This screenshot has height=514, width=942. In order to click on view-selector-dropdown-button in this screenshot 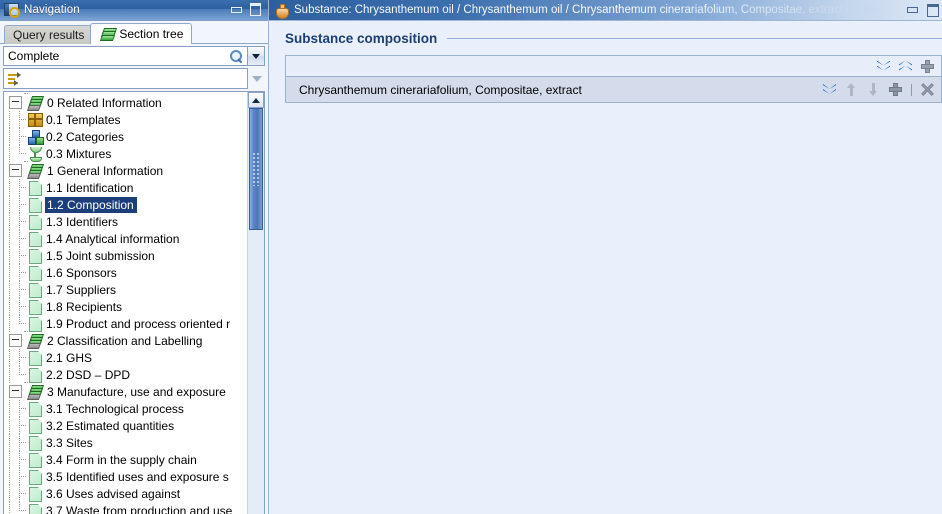, I will do `click(256, 56)`.